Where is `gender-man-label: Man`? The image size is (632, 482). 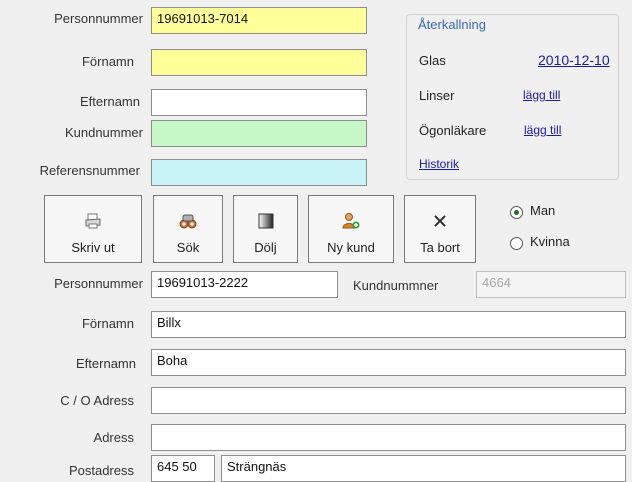
gender-man-label: Man is located at coordinates (543, 210).